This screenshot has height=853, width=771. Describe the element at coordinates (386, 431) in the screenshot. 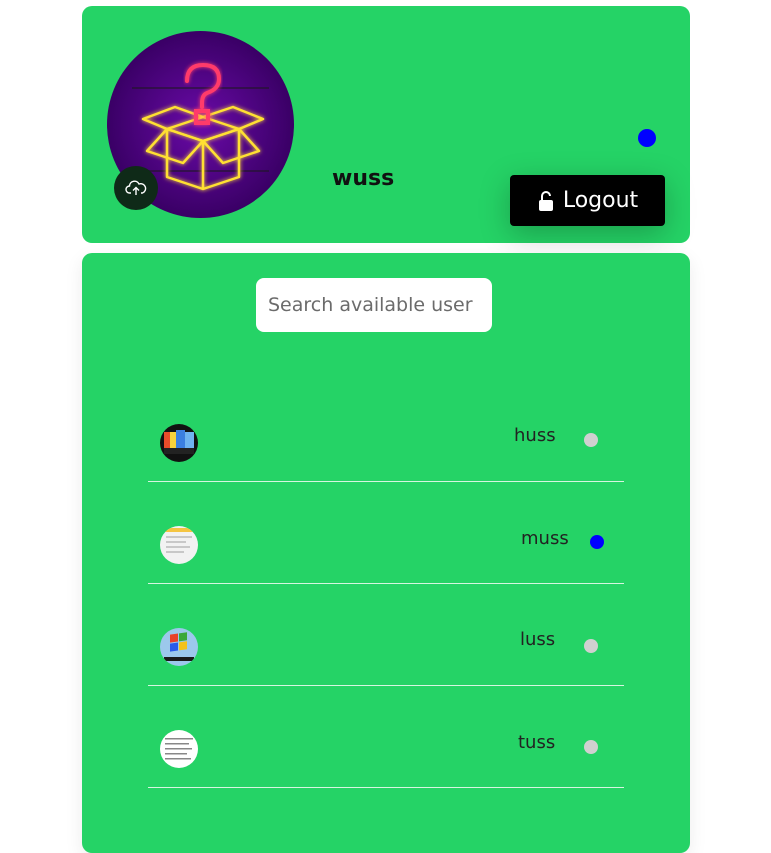

I see `user-row-huss: huss` at that location.